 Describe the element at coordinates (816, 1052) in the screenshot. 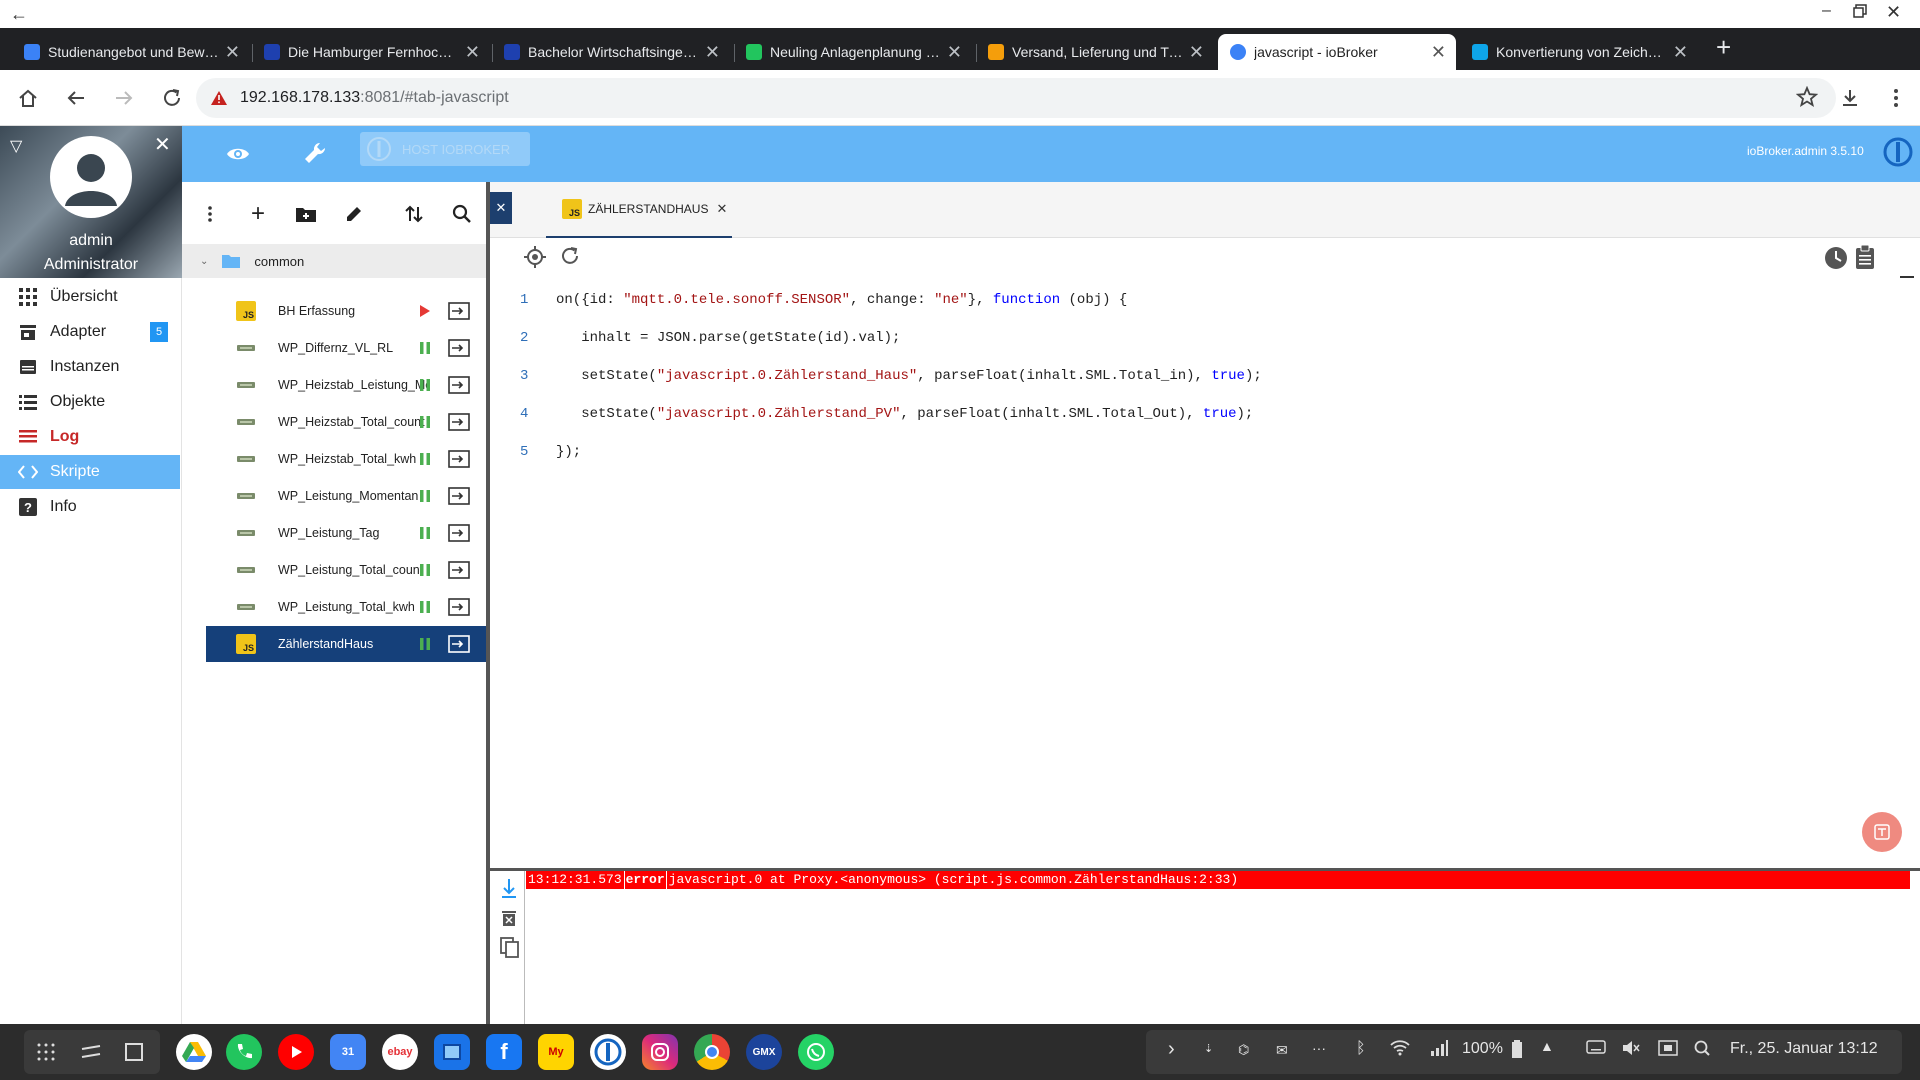

I see `app-whatsapp-icon` at that location.